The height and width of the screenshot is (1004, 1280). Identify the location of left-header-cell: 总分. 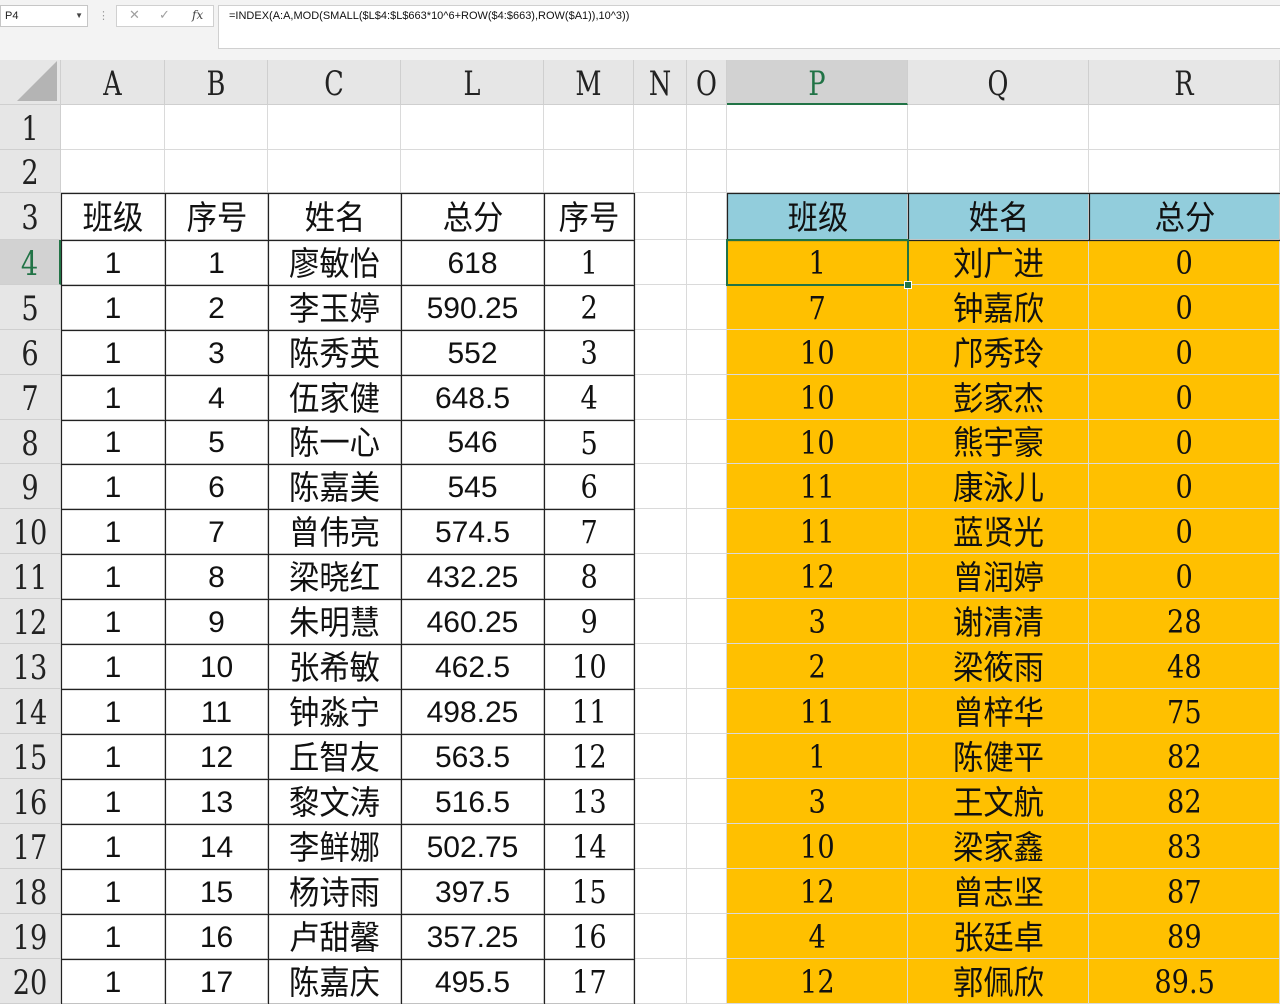
(472, 216).